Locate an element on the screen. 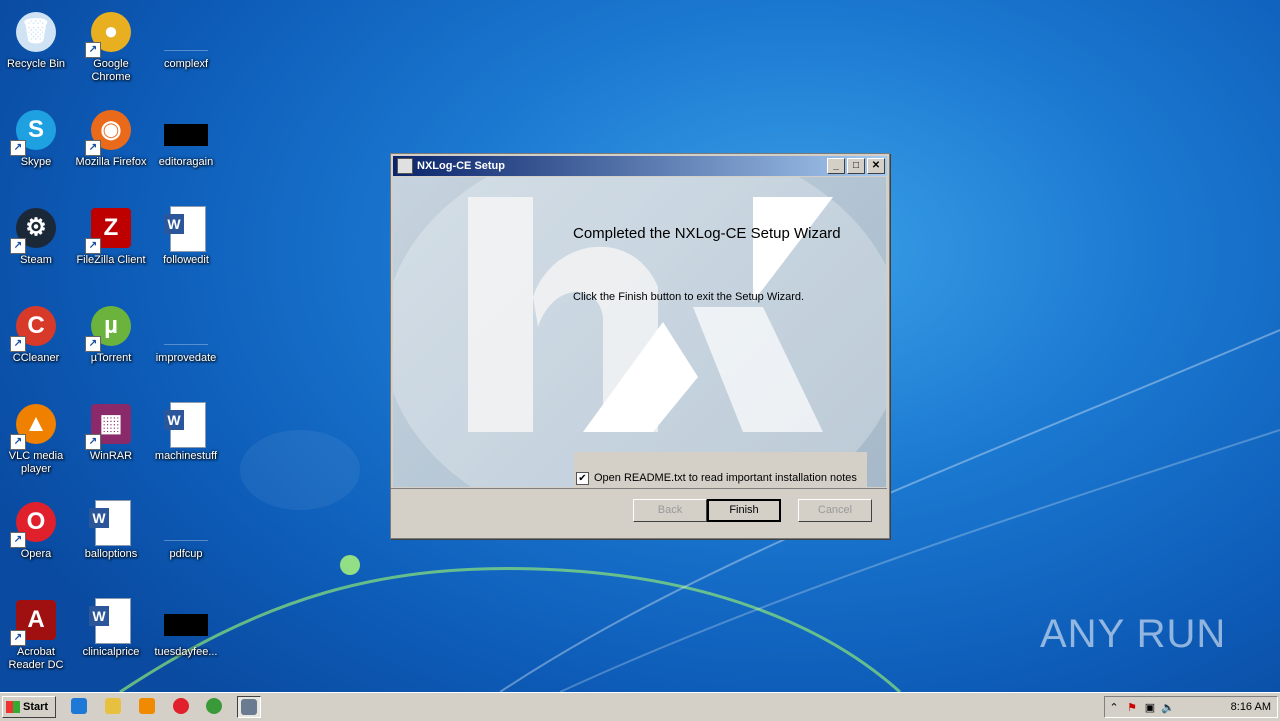  desktop-icon-label: followedit is located at coordinates (186, 260).